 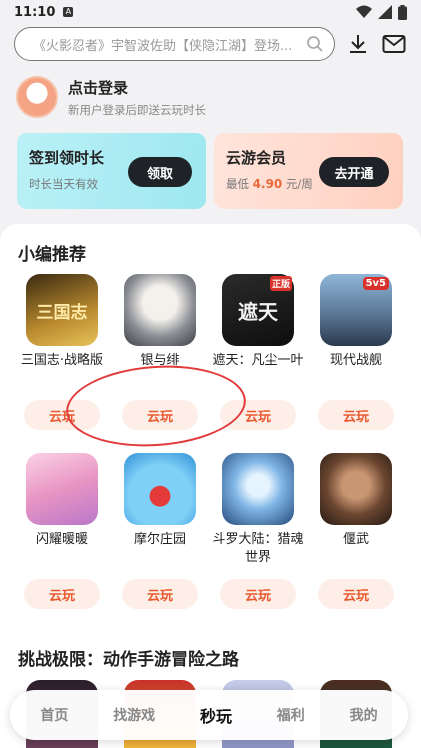 I want to click on login-subtitle: 新用户登录后即送云玩时长, so click(x=137, y=109).